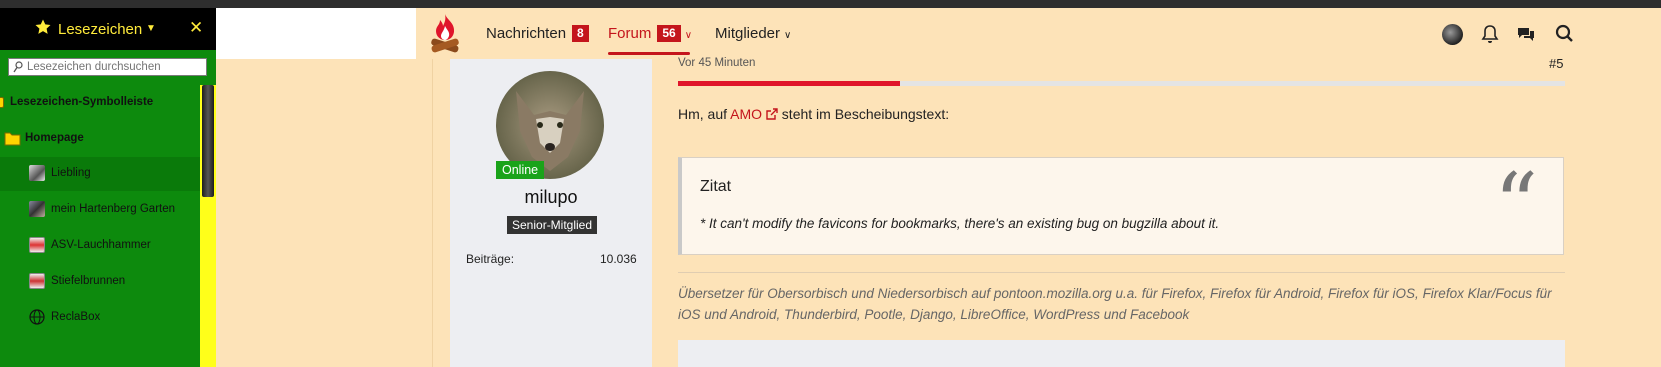  What do you see at coordinates (116, 67) in the screenshot?
I see `search-input` at bounding box center [116, 67].